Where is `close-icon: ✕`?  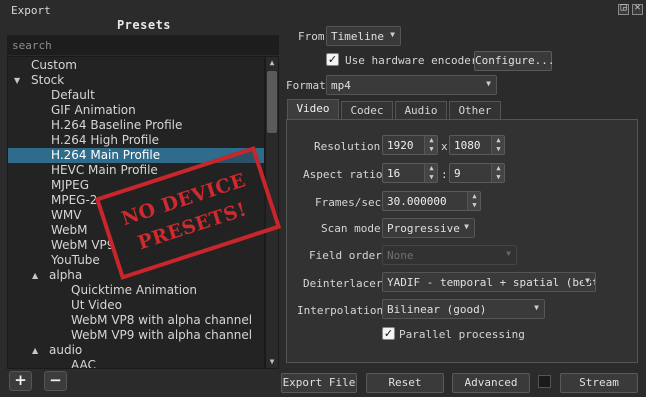
close-icon: ✕ is located at coordinates (637, 8).